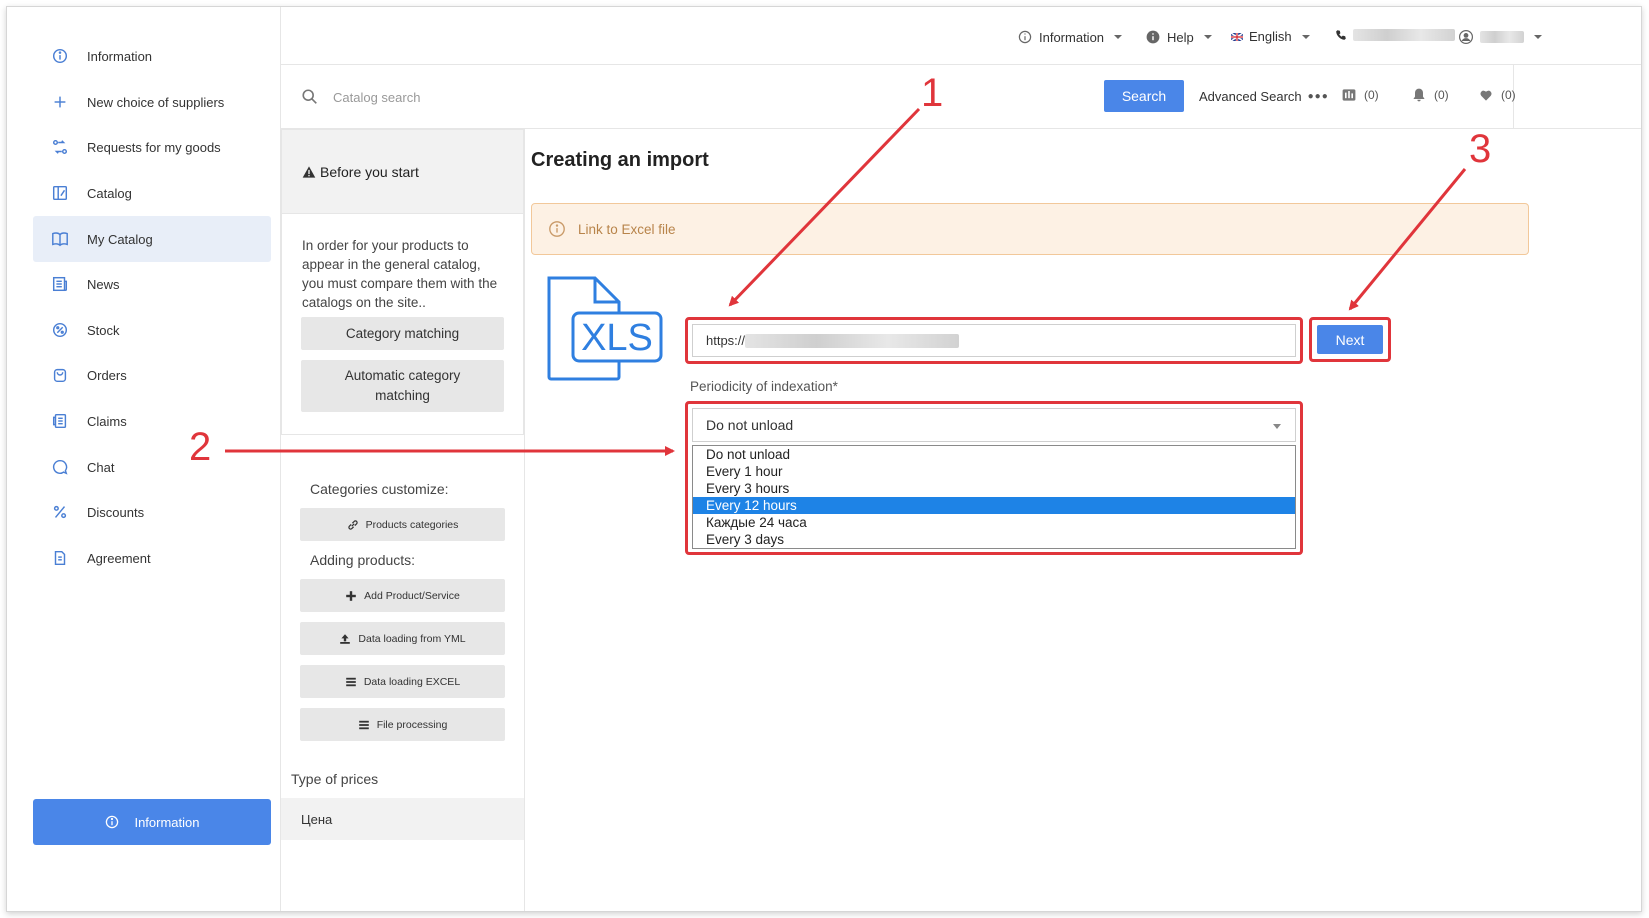 Image resolution: width=1649 pixels, height=918 pixels. What do you see at coordinates (994, 539) in the screenshot?
I see `option-every-3-days: Every 3 days` at bounding box center [994, 539].